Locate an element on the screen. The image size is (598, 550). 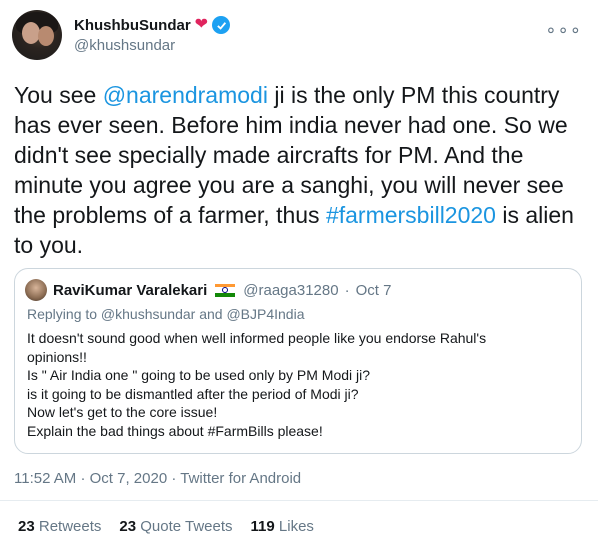
quoted-line: Now let's get to the core issue! is located at coordinates (122, 412).